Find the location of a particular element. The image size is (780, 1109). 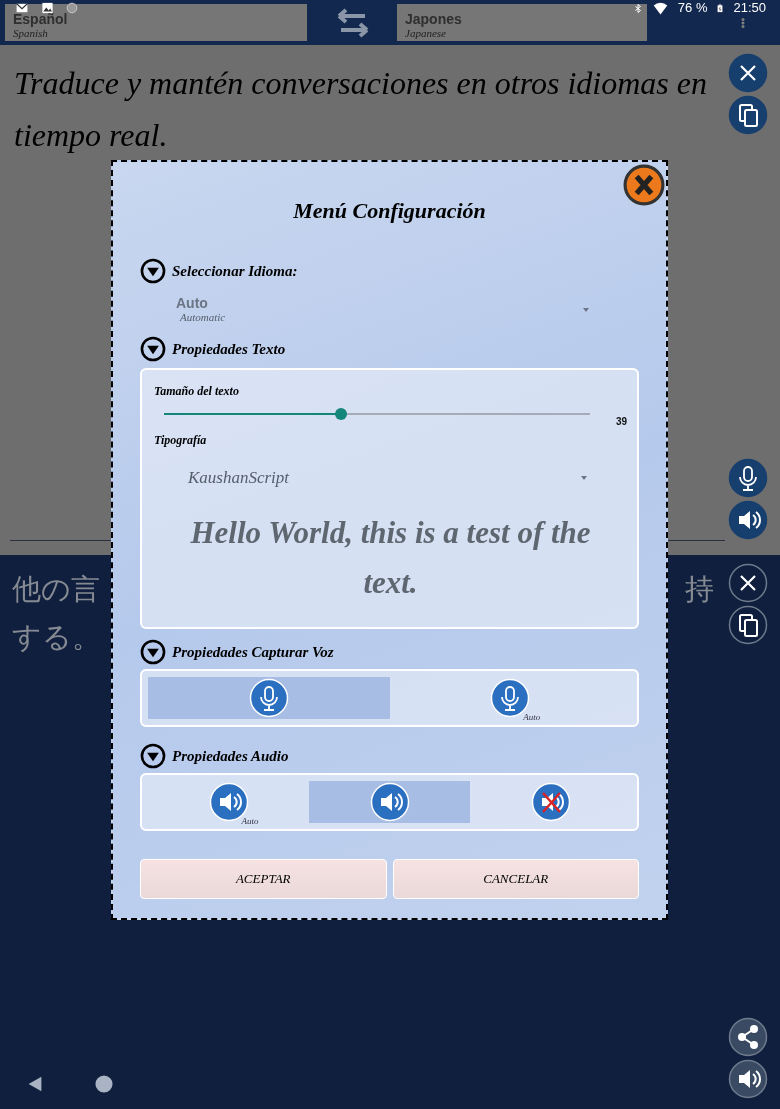

clock-time: 21:50 is located at coordinates (749, 8).